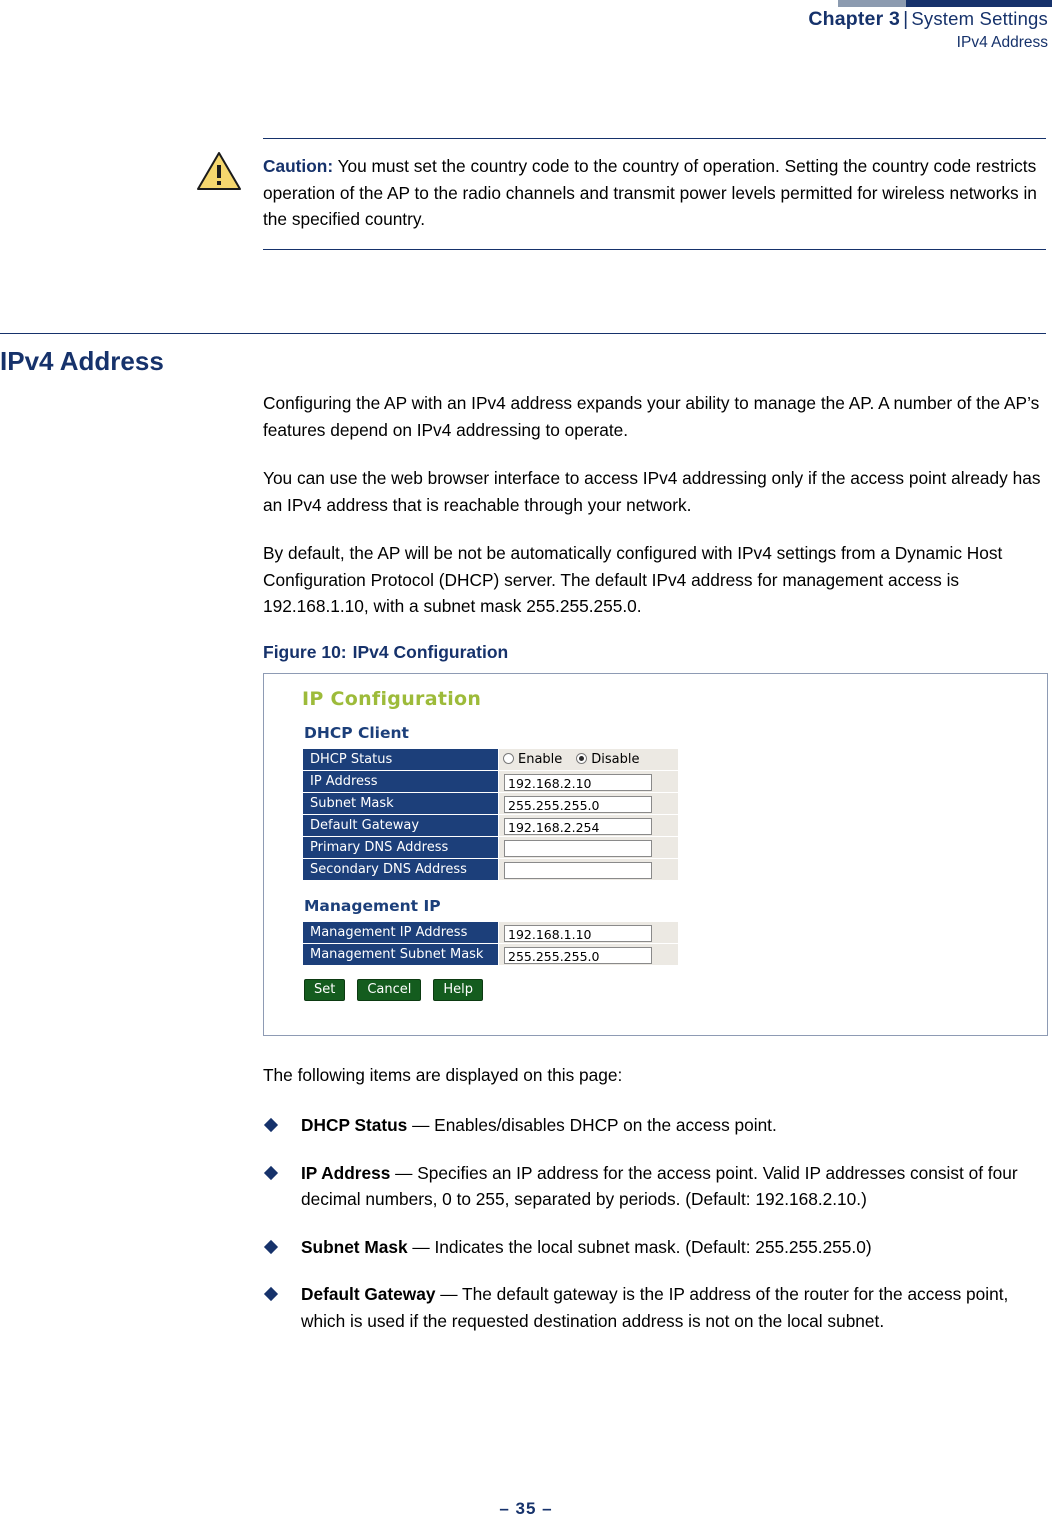 The width and height of the screenshot is (1052, 1535). Describe the element at coordinates (1002, 42) in the screenshot. I see `header-subtitle: IPv4 Address` at that location.